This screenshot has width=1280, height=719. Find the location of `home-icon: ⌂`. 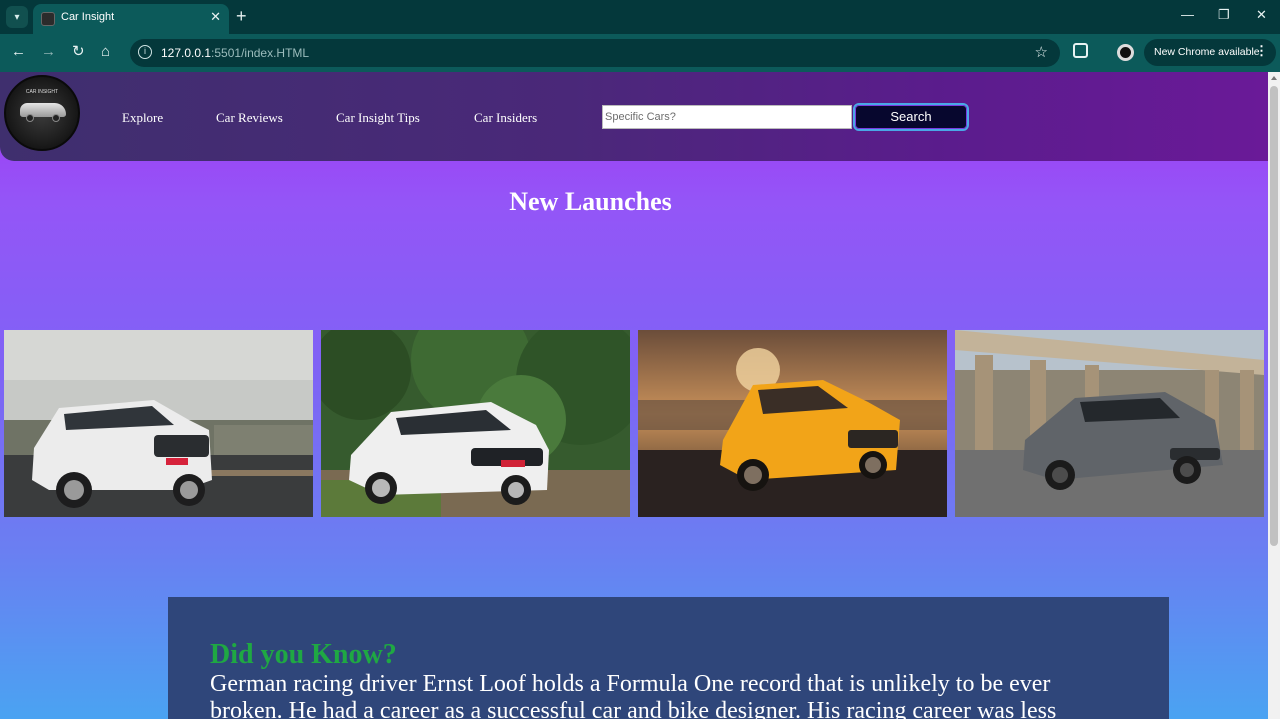

home-icon: ⌂ is located at coordinates (105, 52).